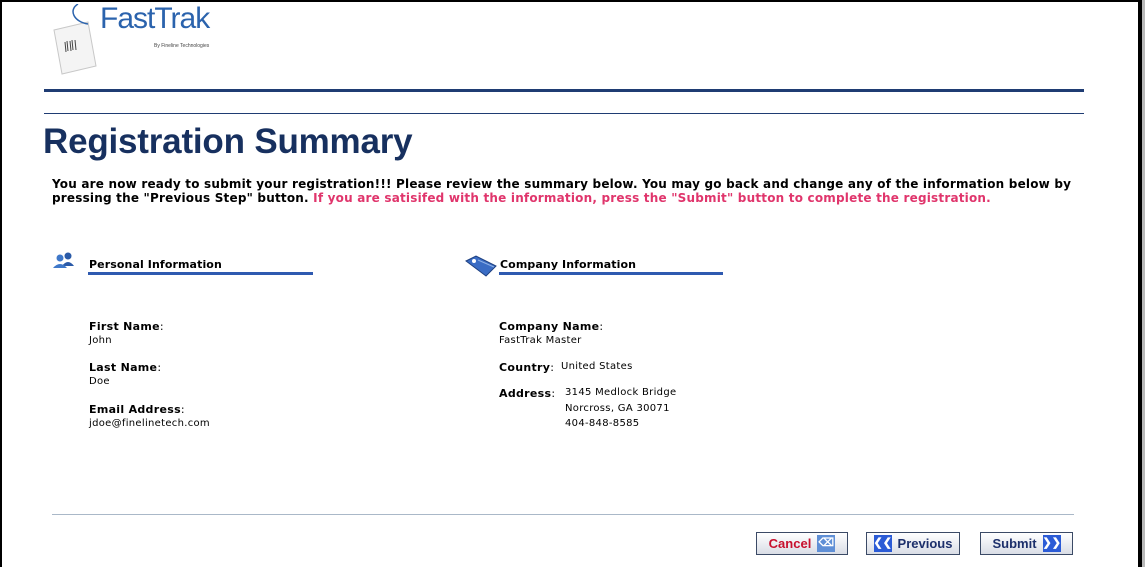  What do you see at coordinates (621, 392) in the screenshot?
I see `address-line-1: 3145 Medlock Bridge` at bounding box center [621, 392].